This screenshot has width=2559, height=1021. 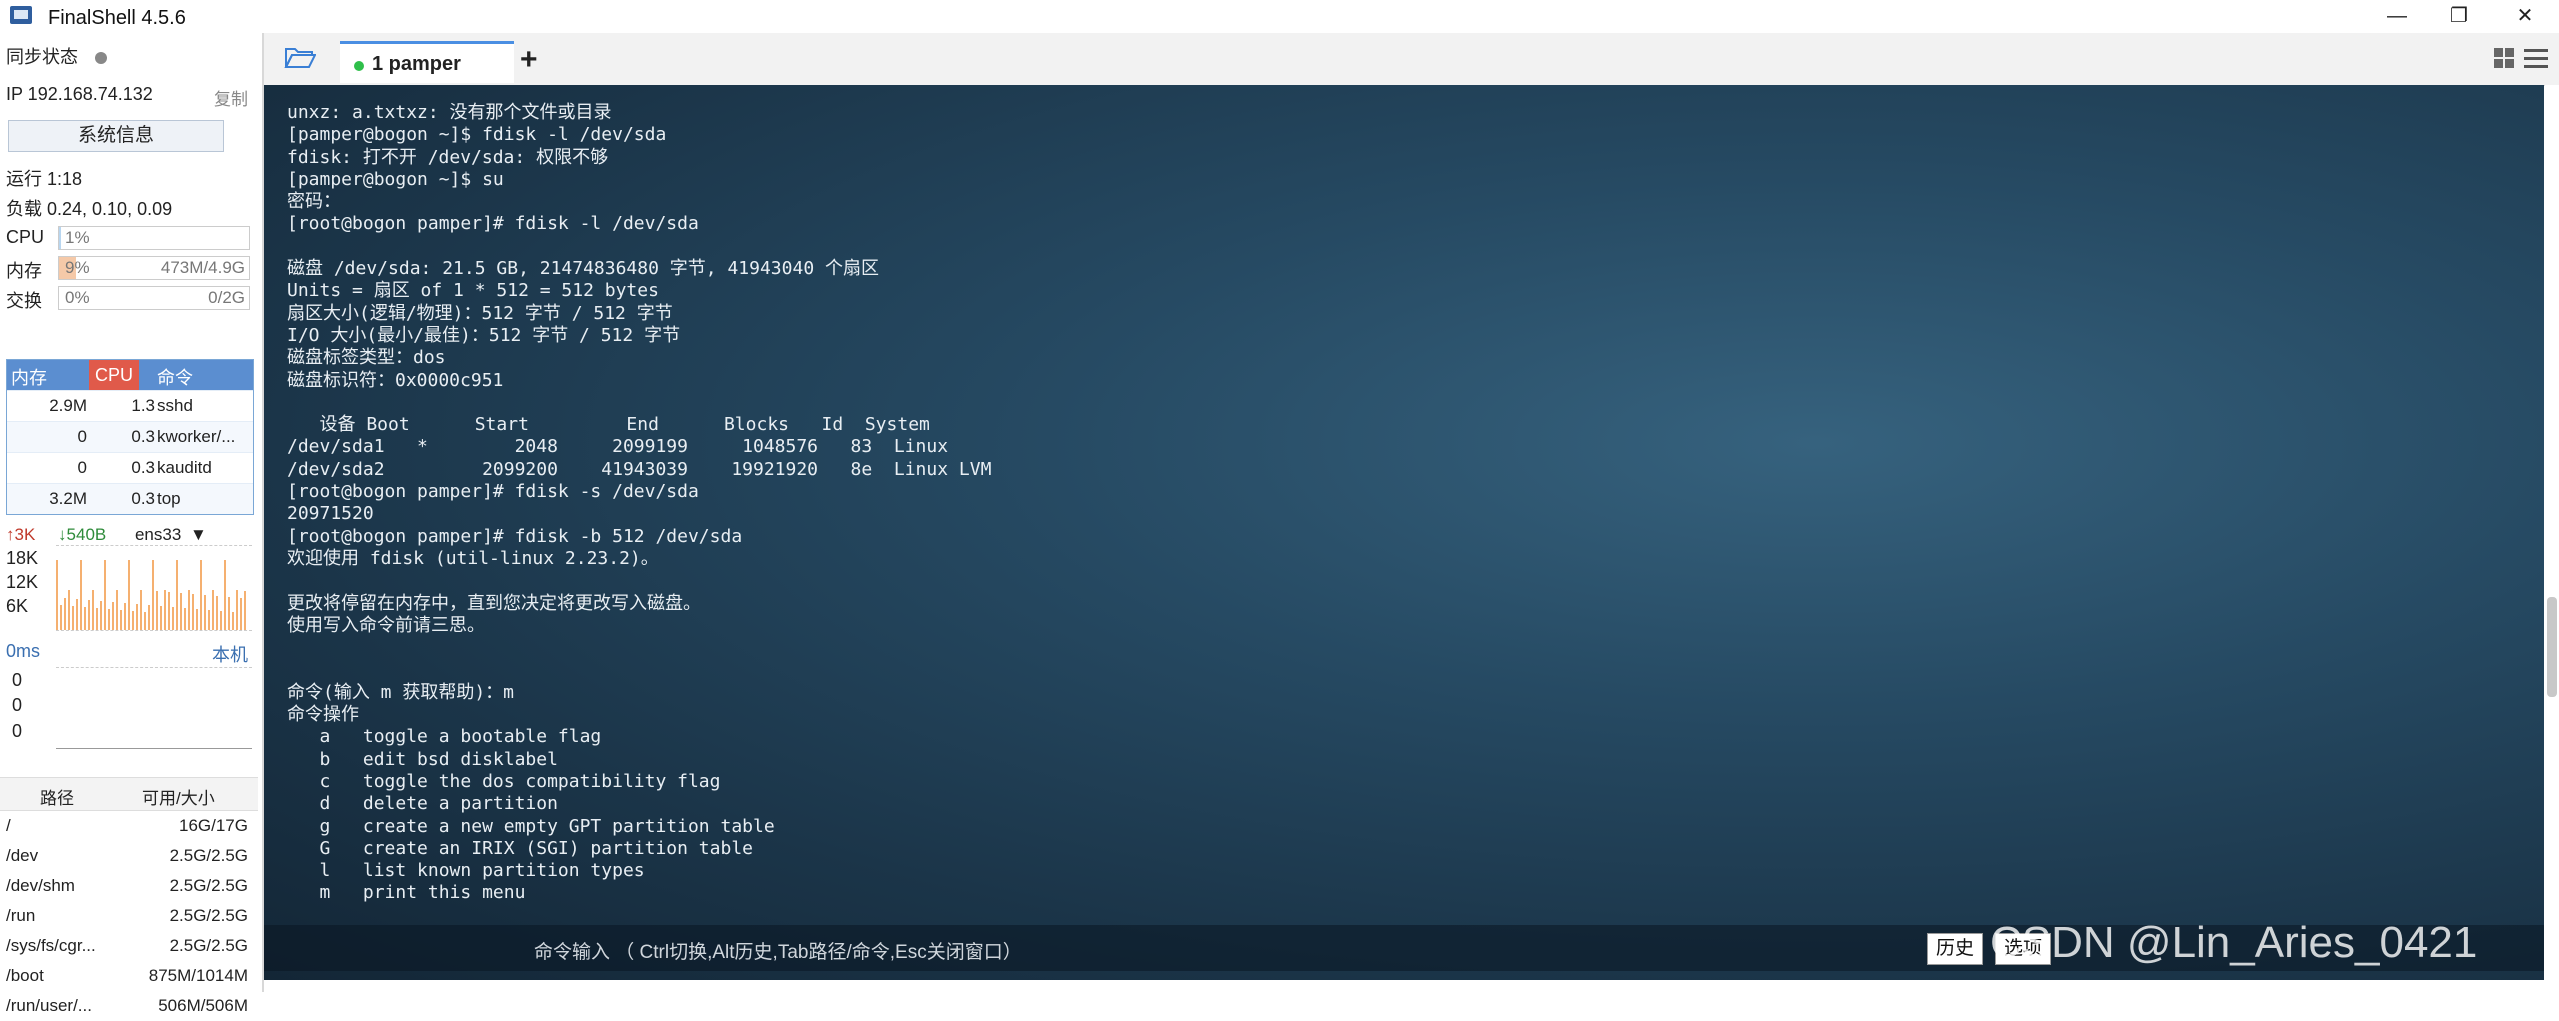 What do you see at coordinates (198, 534) in the screenshot?
I see `interface-dropdown-icon: ▼` at bounding box center [198, 534].